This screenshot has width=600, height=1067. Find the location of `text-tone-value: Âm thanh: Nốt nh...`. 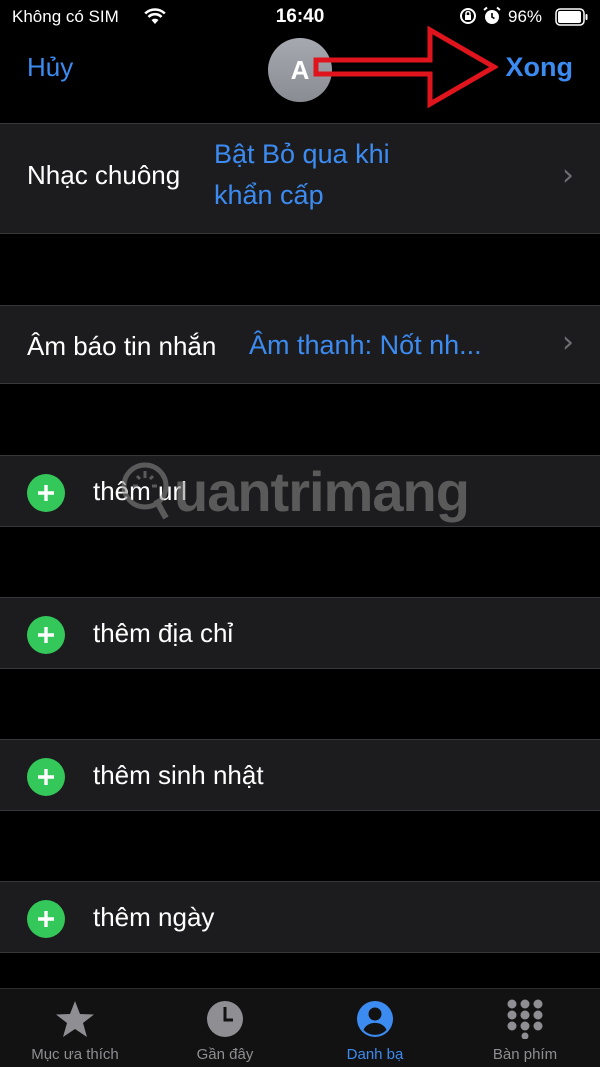

text-tone-value: Âm thanh: Nốt nh... is located at coordinates (365, 345).